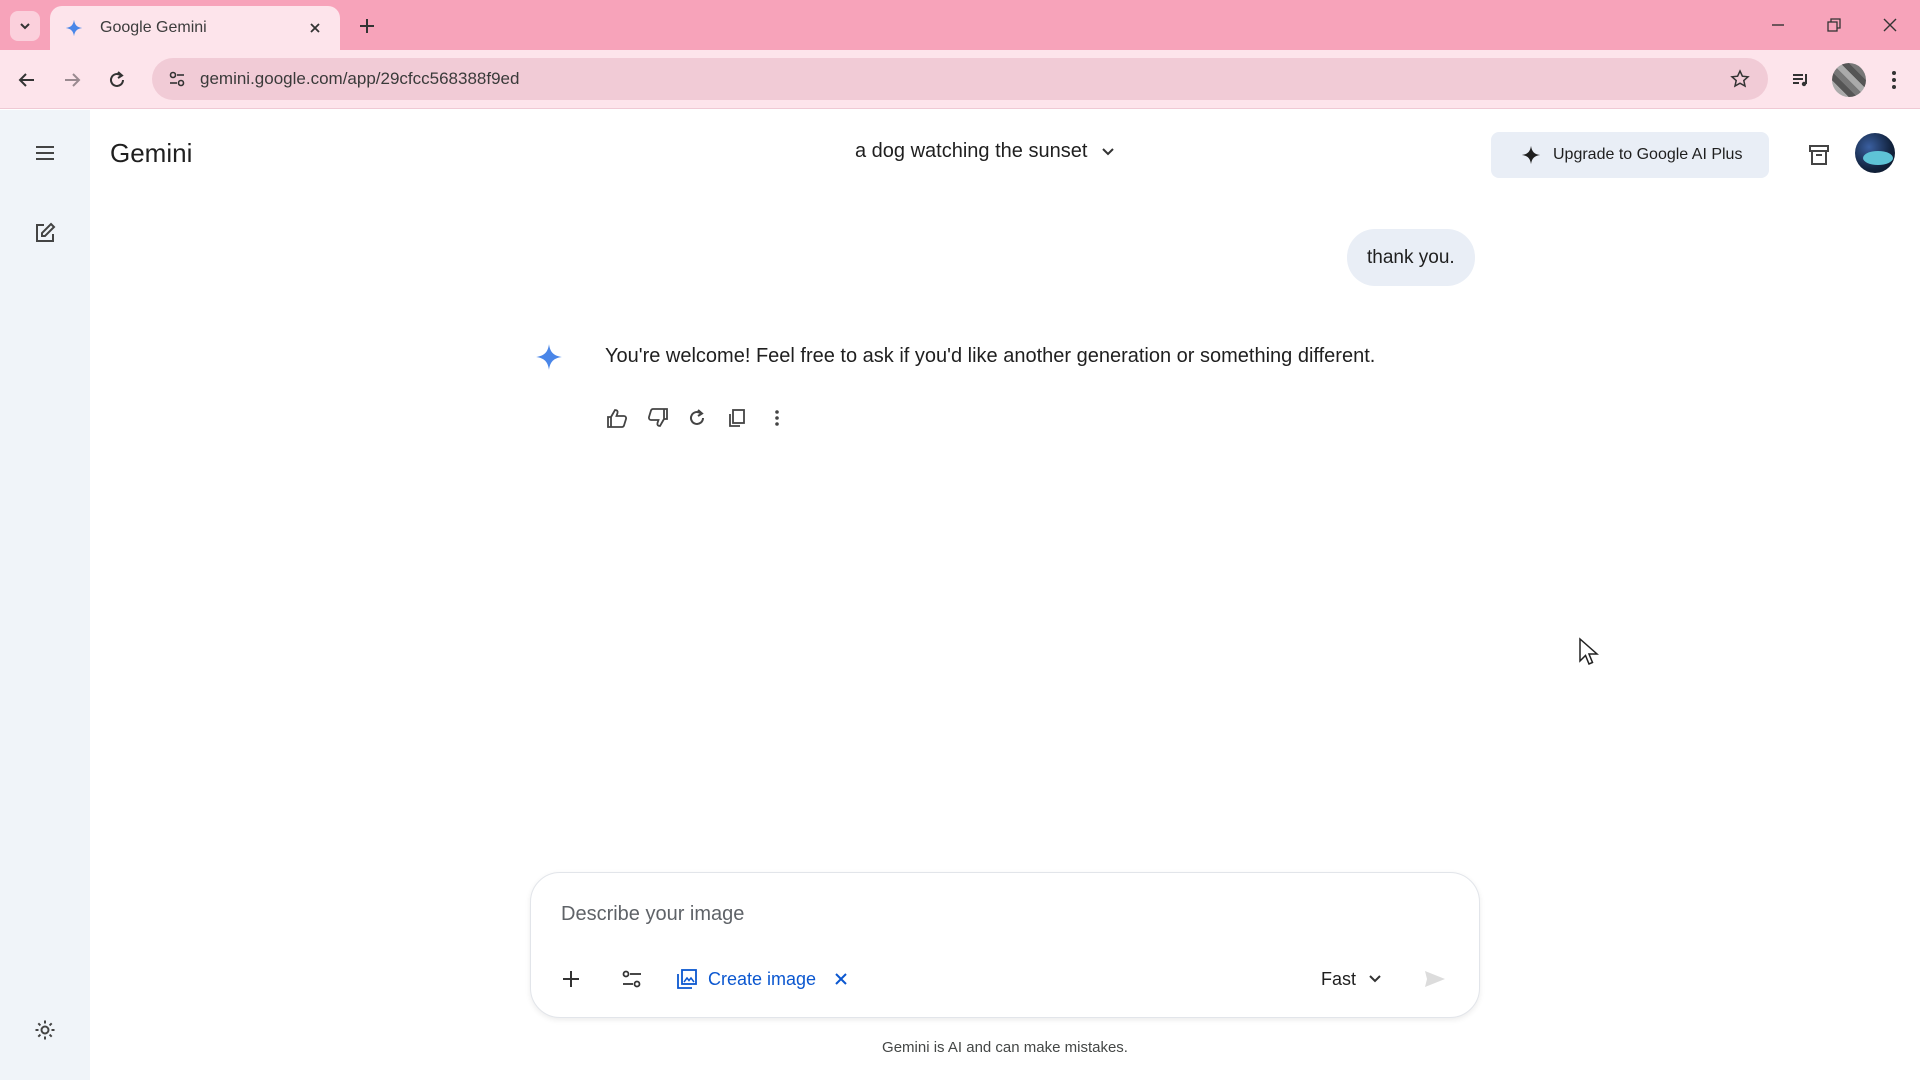 The width and height of the screenshot is (1920, 1080). Describe the element at coordinates (1005, 945) in the screenshot. I see `prompt-composer: Describe your image Create image Fast` at that location.